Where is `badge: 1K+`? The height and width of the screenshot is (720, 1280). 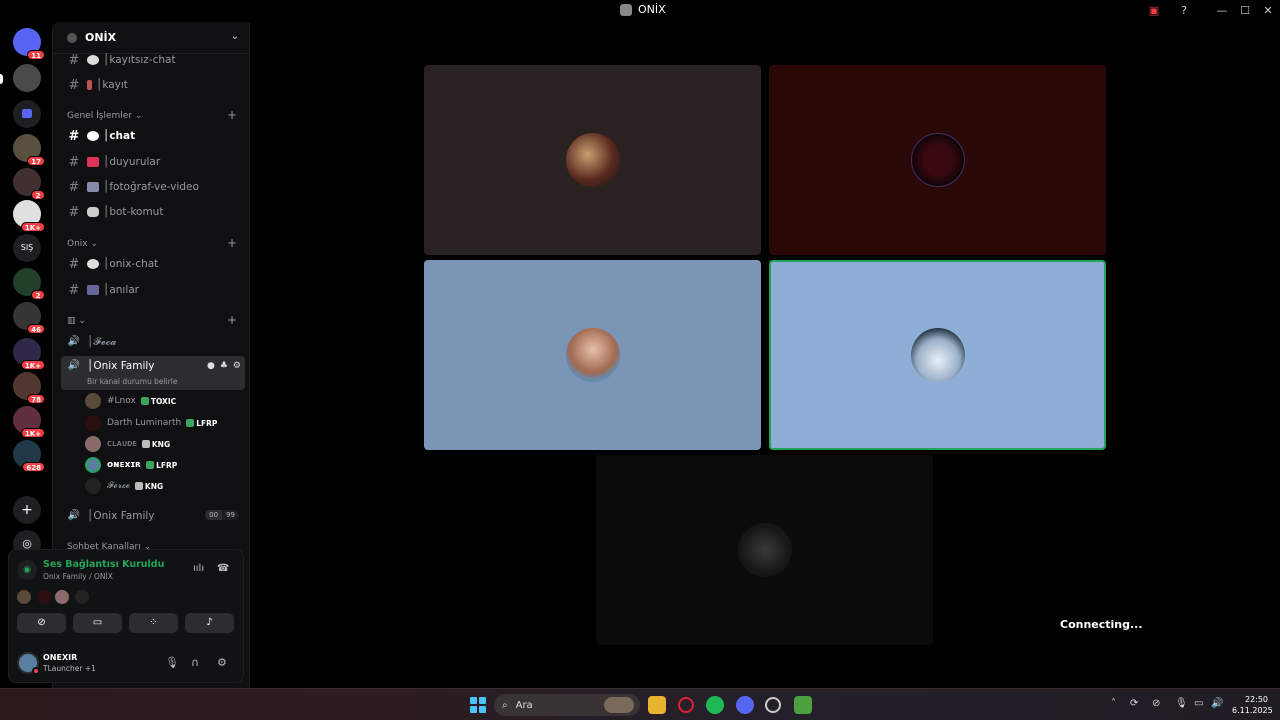
badge: 1K+ is located at coordinates (32, 433).